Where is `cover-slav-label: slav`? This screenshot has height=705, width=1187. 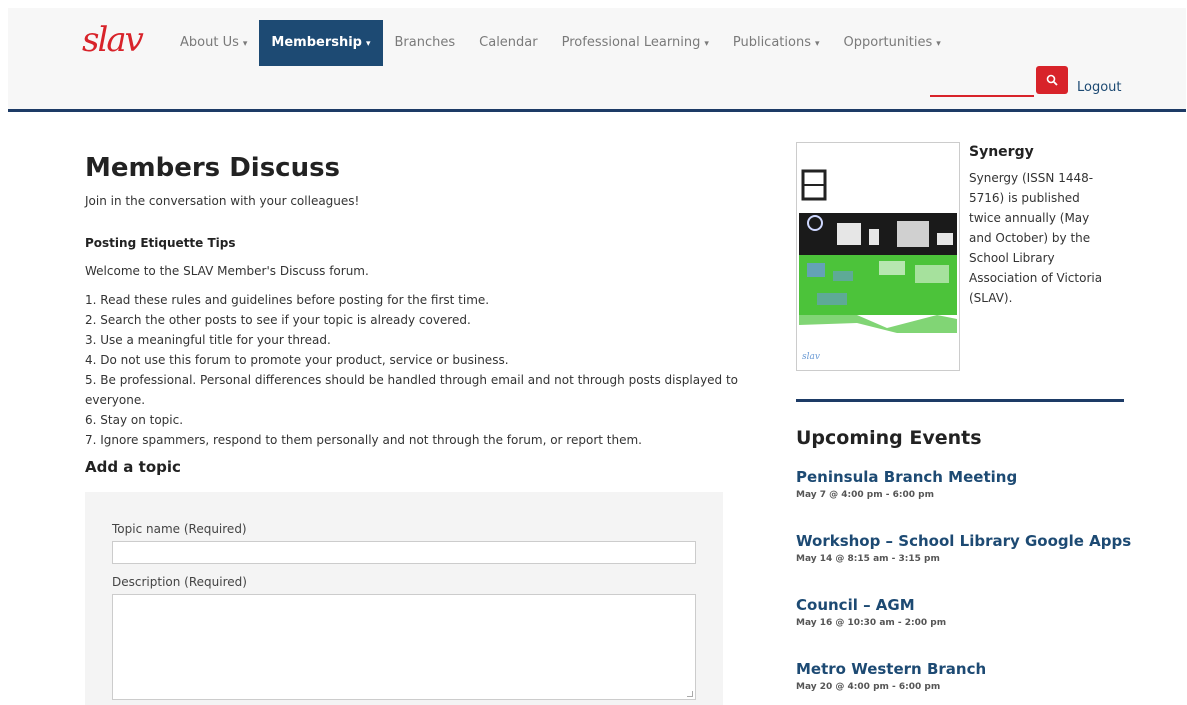 cover-slav-label: slav is located at coordinates (811, 357).